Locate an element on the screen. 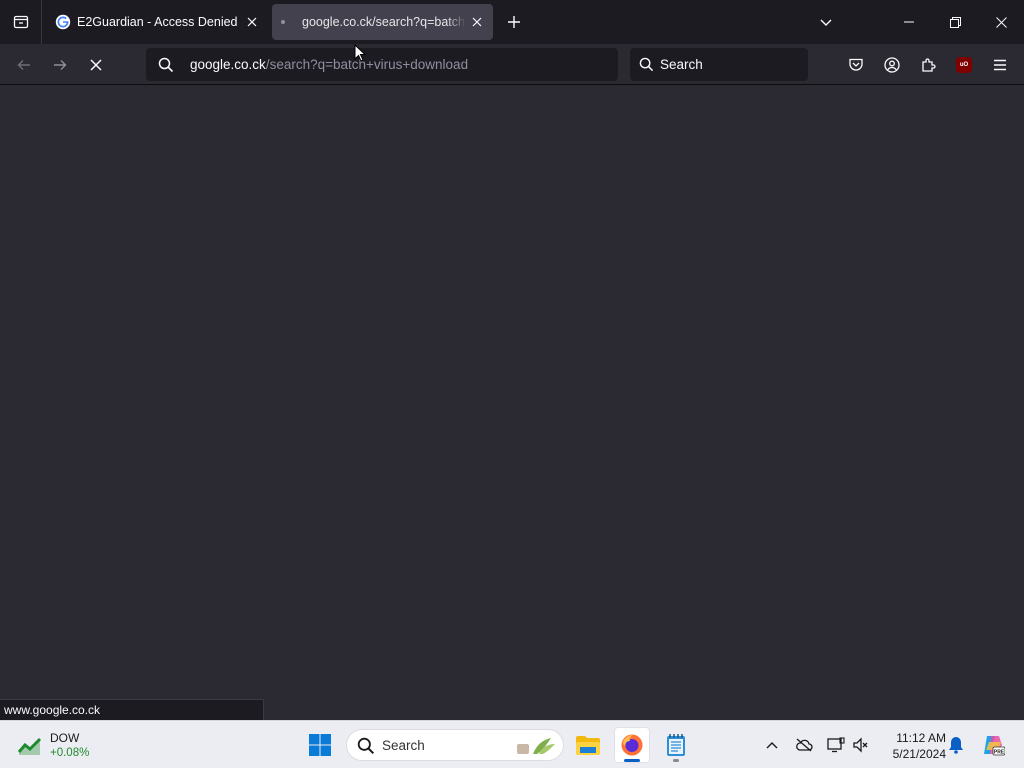  stock-change: +0.08% is located at coordinates (70, 753).